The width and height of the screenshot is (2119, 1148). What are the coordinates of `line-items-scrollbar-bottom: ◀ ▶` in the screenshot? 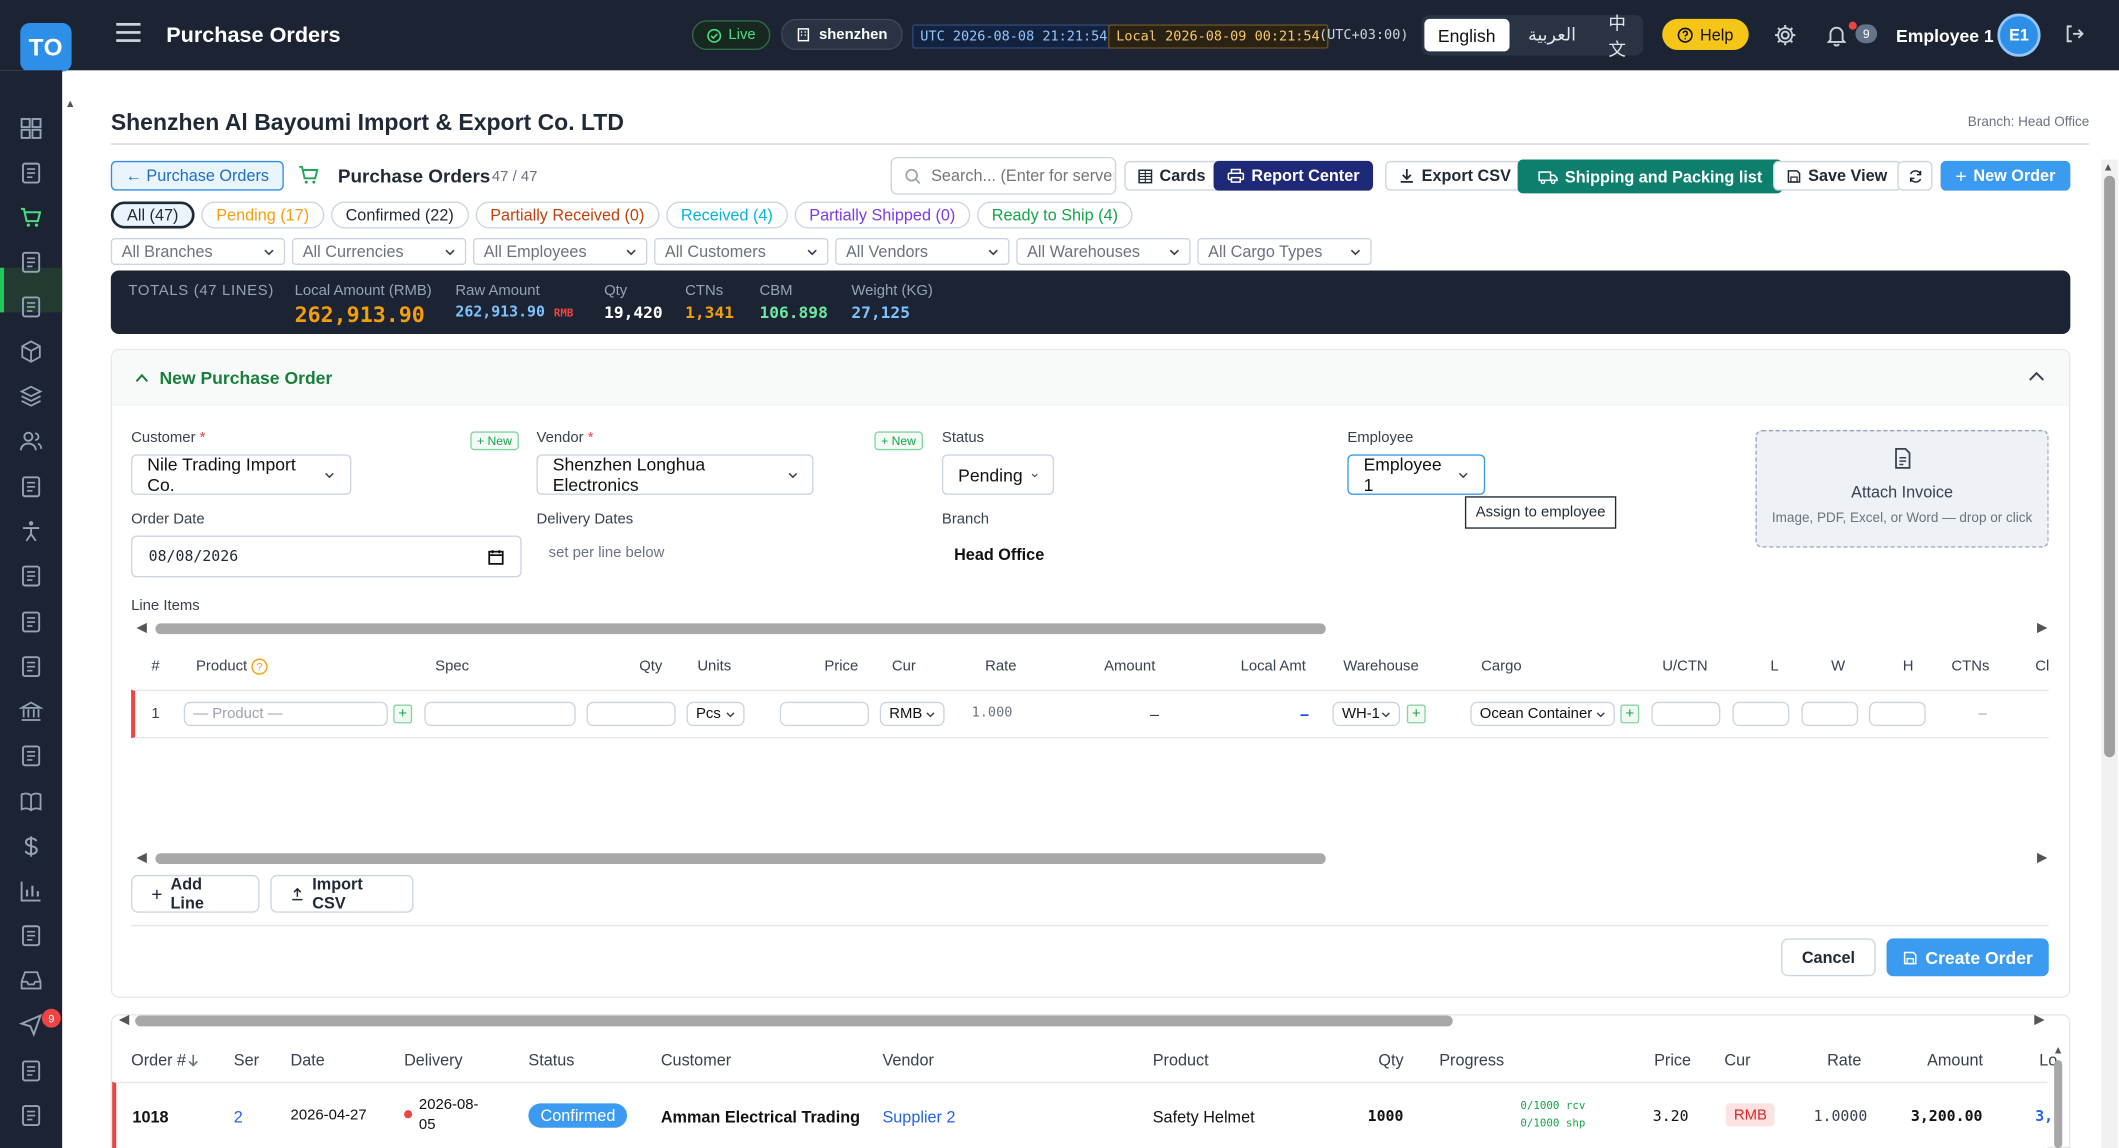 It's located at (1093, 858).